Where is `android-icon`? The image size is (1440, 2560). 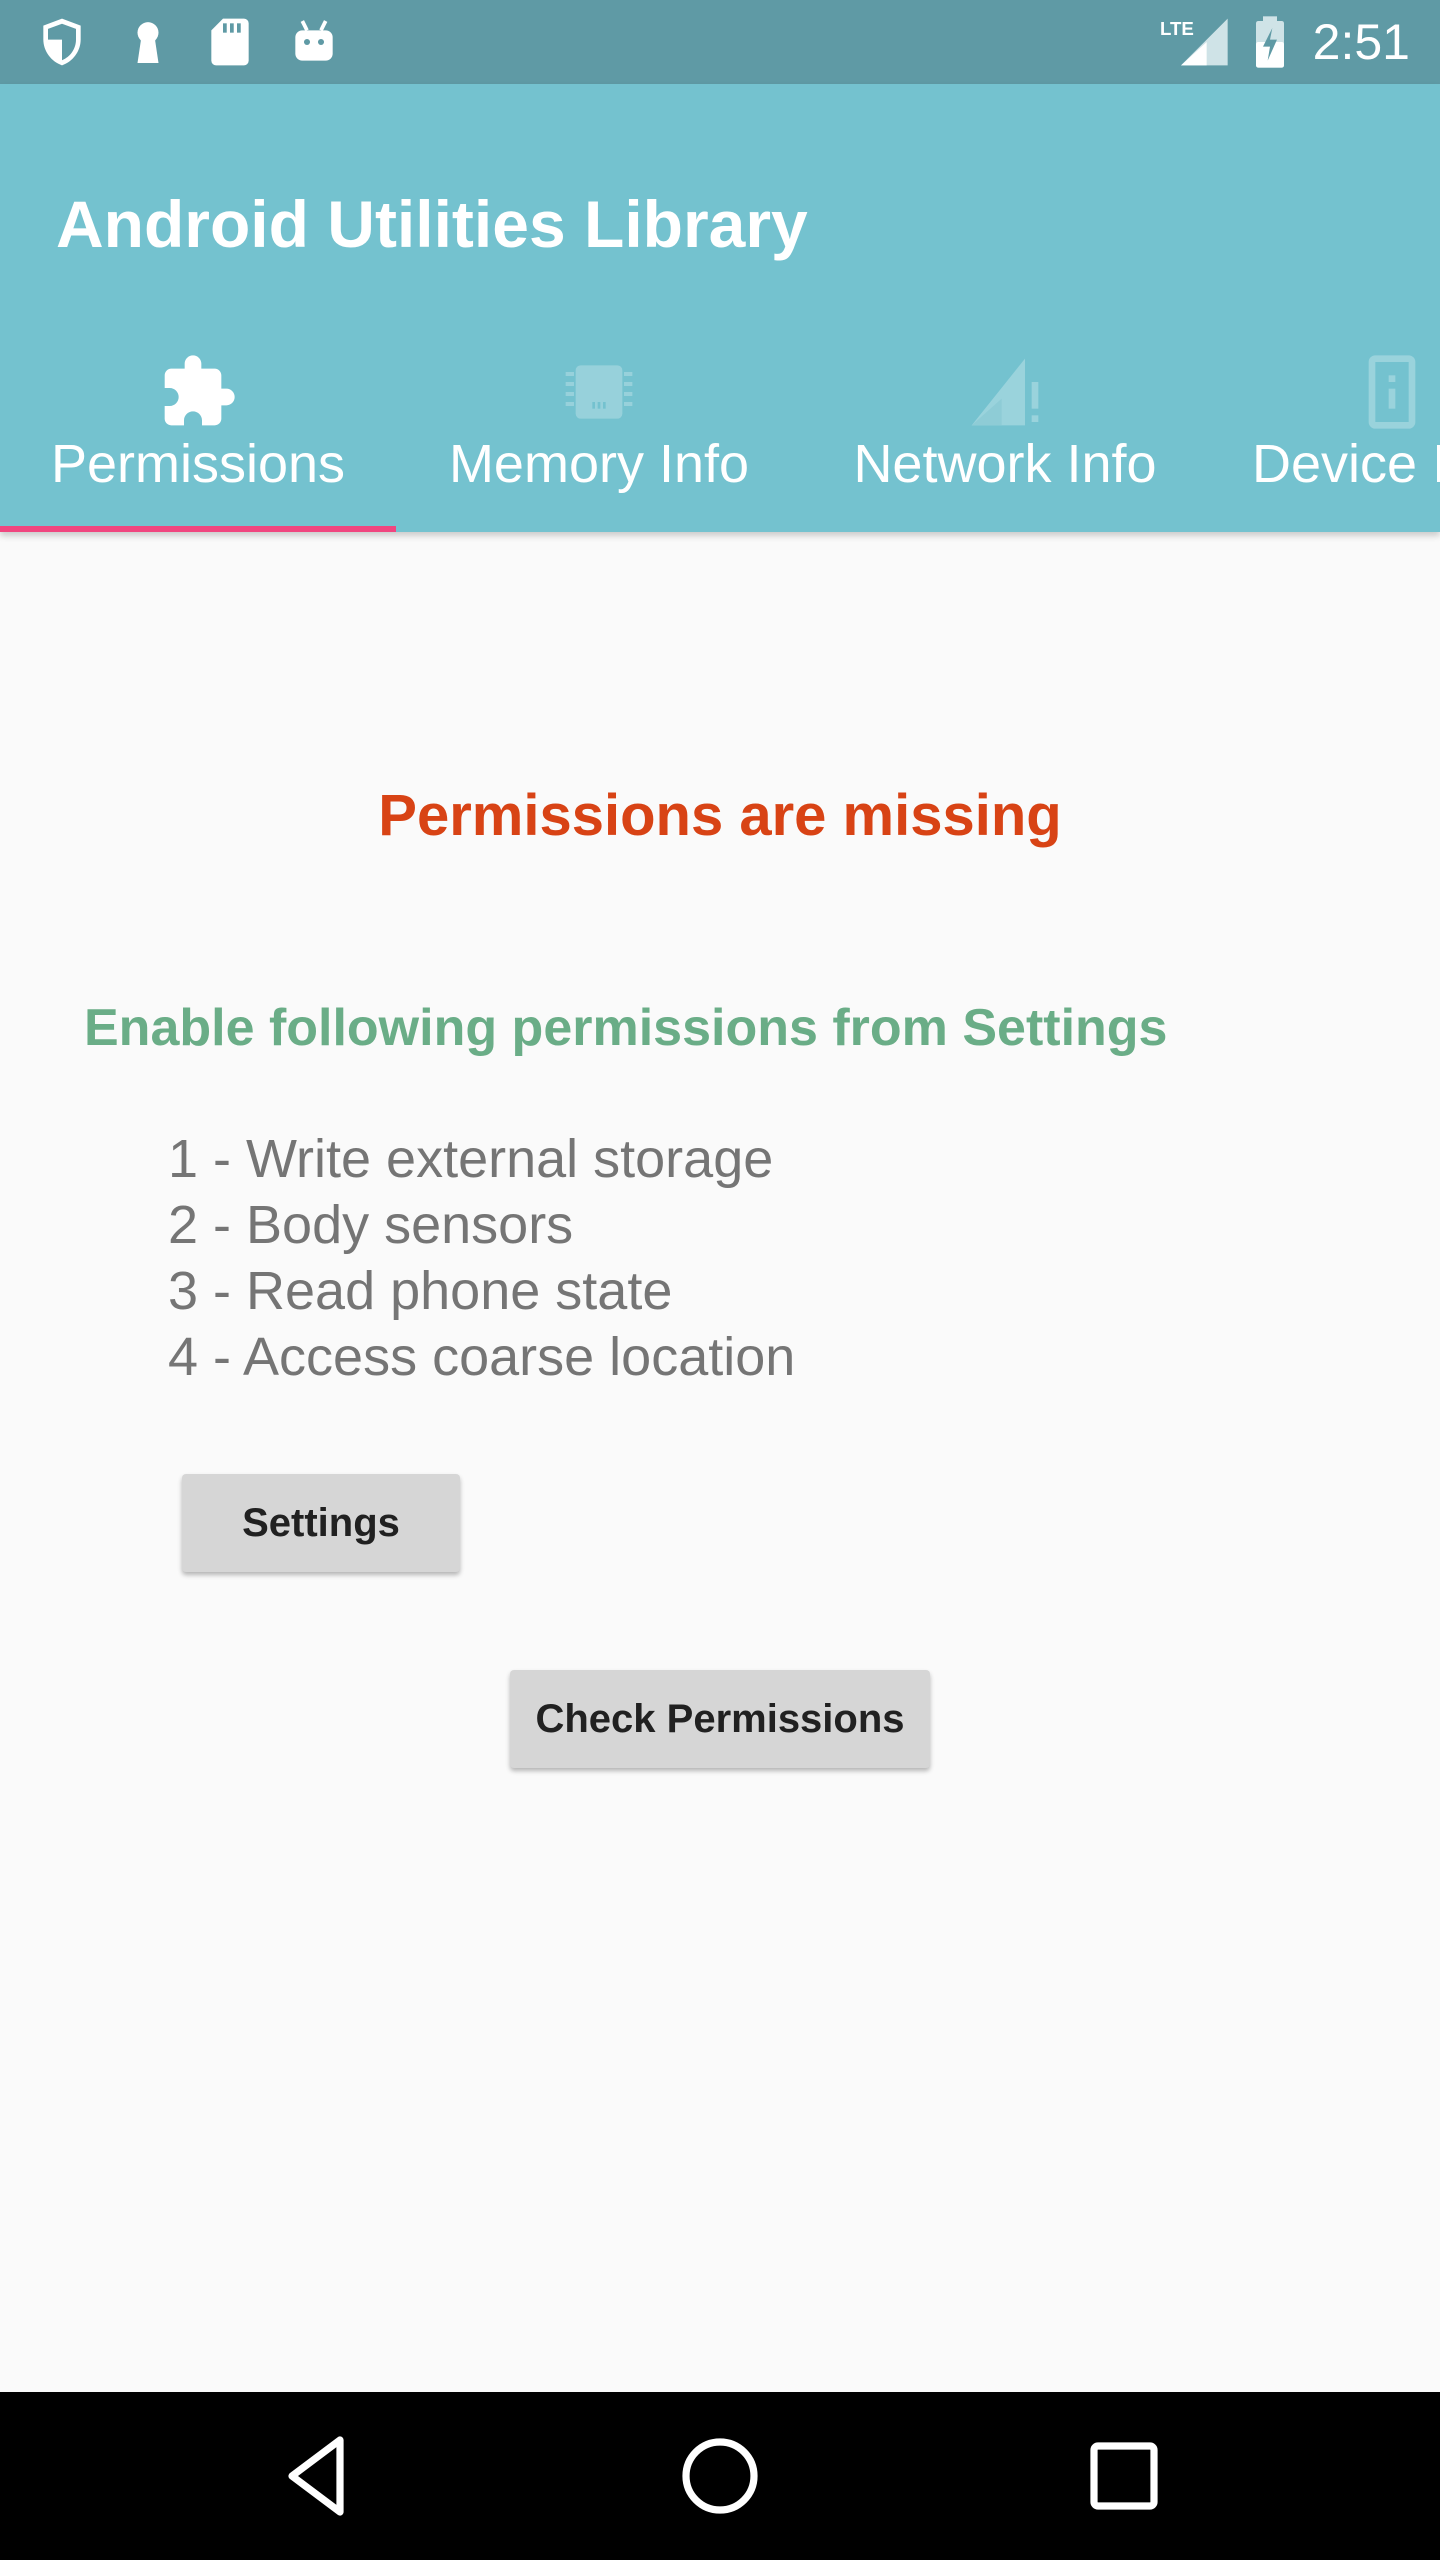
android-icon is located at coordinates (314, 42).